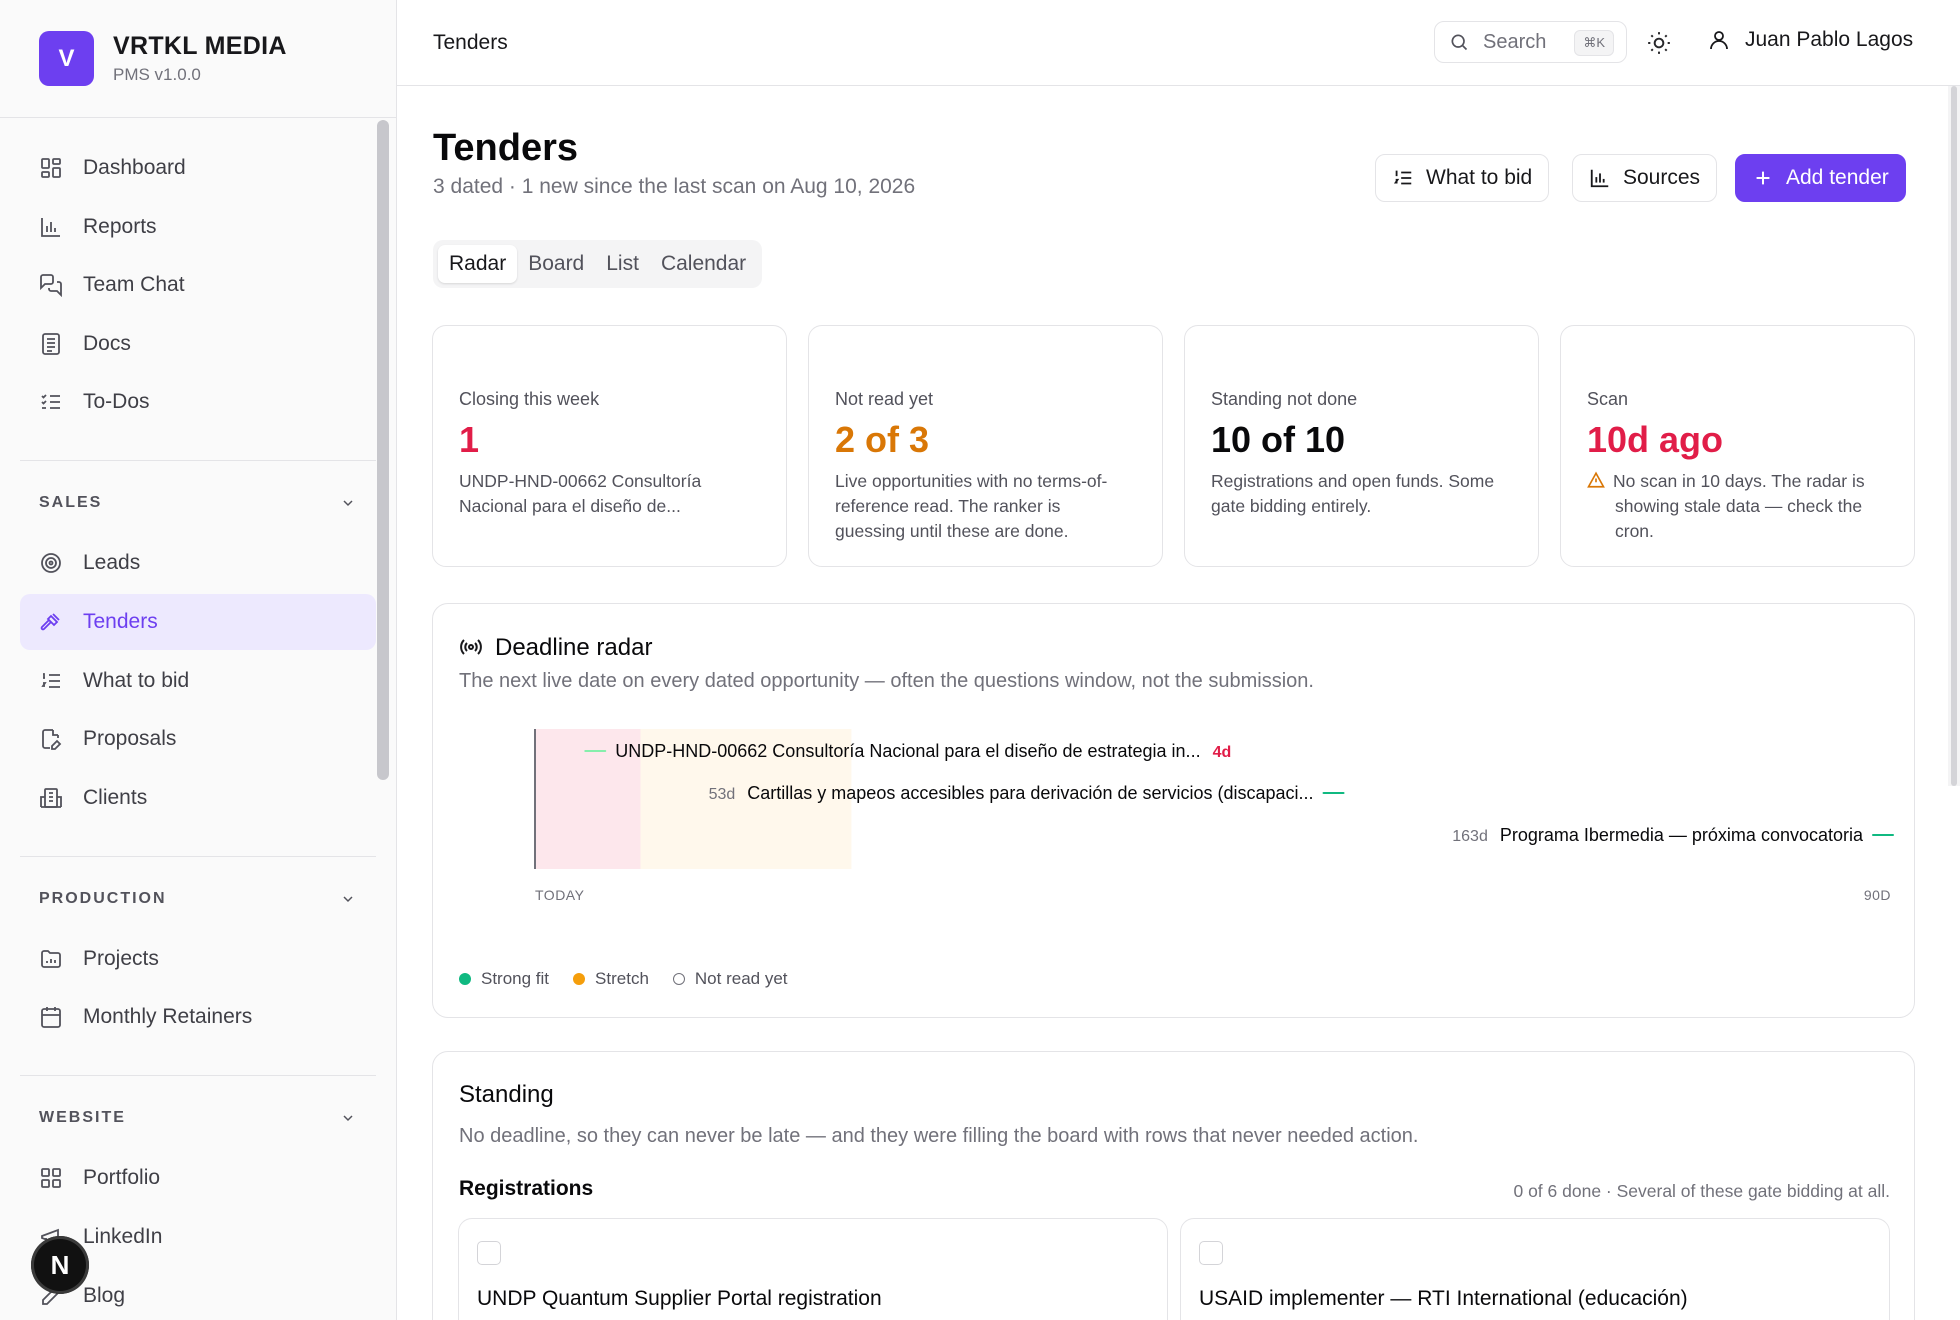 This screenshot has height=1320, width=1960. I want to click on card-title-text: Deadline radar, so click(574, 647).